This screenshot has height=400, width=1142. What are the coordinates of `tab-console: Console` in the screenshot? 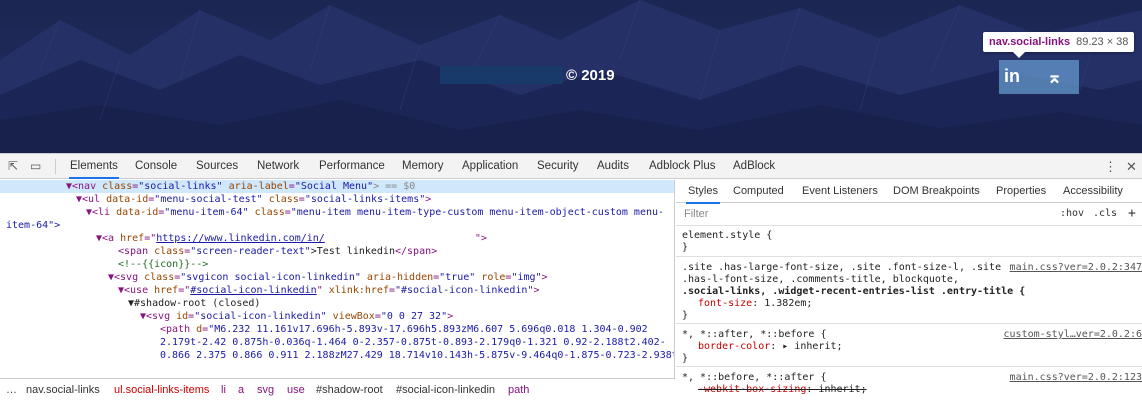 It's located at (156, 166).